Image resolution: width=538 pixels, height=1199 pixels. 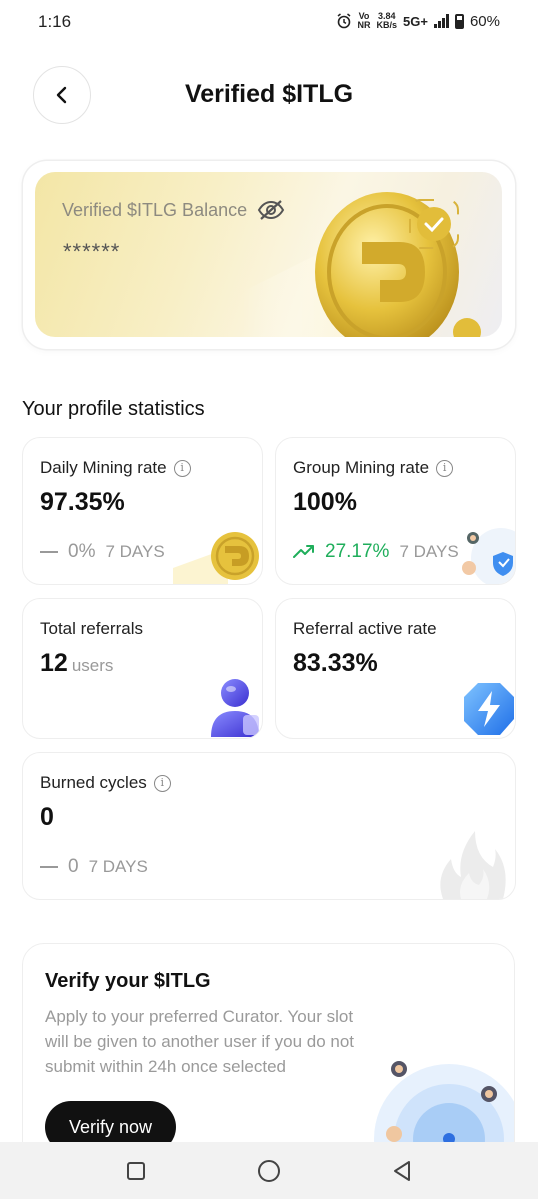 I want to click on group-mining-card: Group Mining rate i 100% 27.17% 7 DAYS, so click(x=395, y=511).